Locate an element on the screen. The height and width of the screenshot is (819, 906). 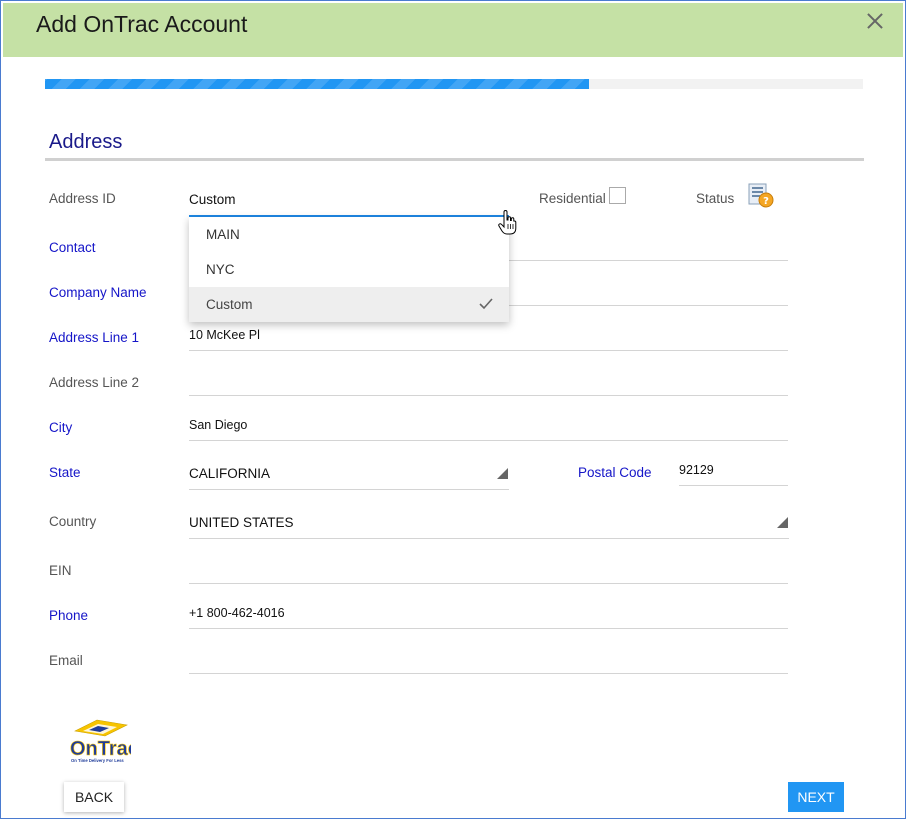
city-label: City is located at coordinates (61, 427).